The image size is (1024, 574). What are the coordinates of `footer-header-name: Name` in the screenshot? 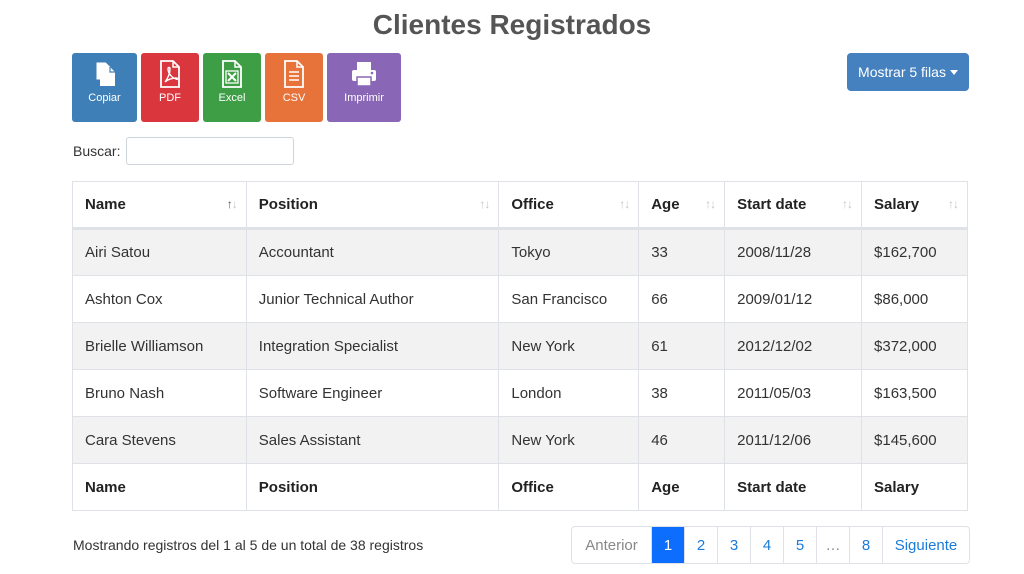 It's located at (159, 487).